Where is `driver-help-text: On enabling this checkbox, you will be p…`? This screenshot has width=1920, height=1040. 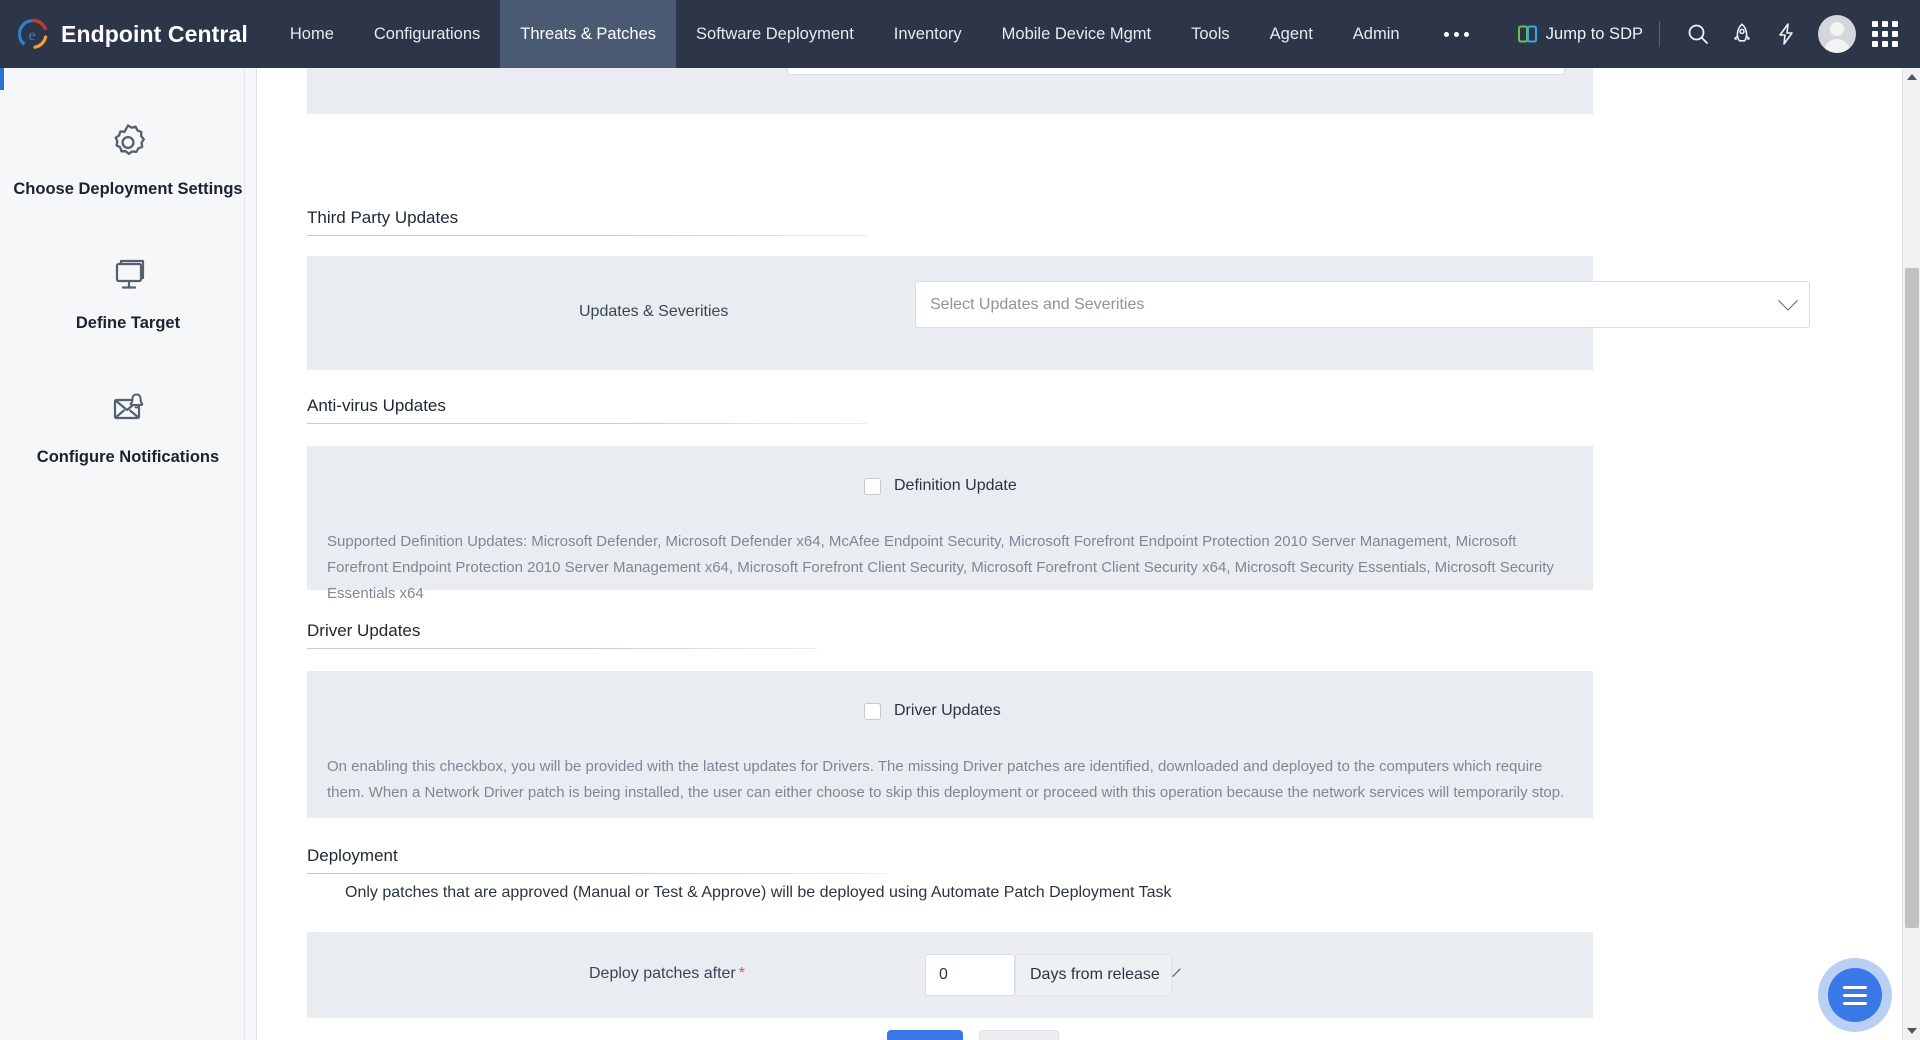
driver-help-text: On enabling this checkbox, you will be p… is located at coordinates (946, 779).